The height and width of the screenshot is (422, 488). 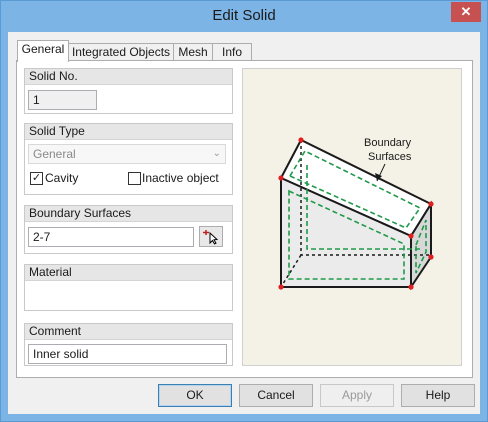 I want to click on boundary-surfaces-group: Boundary Surfaces 2-7, so click(x=128, y=229).